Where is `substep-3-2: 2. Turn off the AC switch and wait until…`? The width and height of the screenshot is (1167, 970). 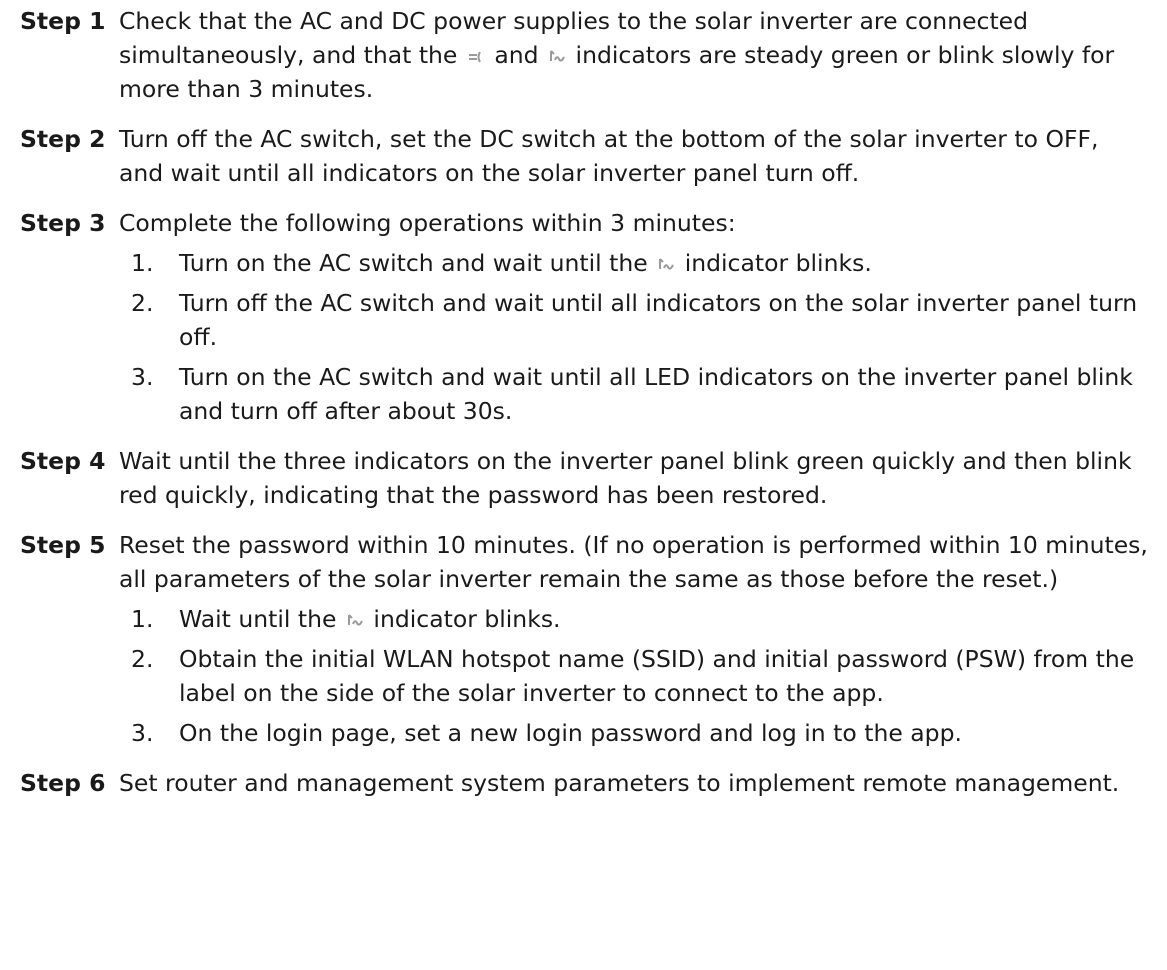 substep-3-2: 2. Turn off the AC switch and wait until… is located at coordinates (583, 320).